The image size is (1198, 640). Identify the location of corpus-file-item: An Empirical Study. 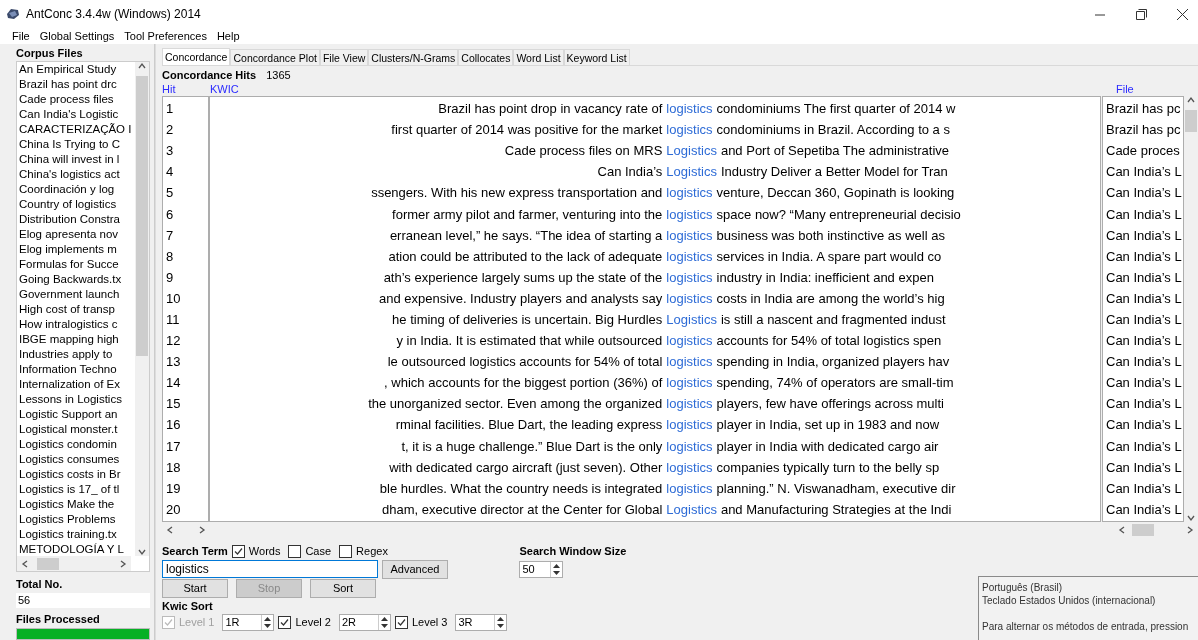
(77, 69).